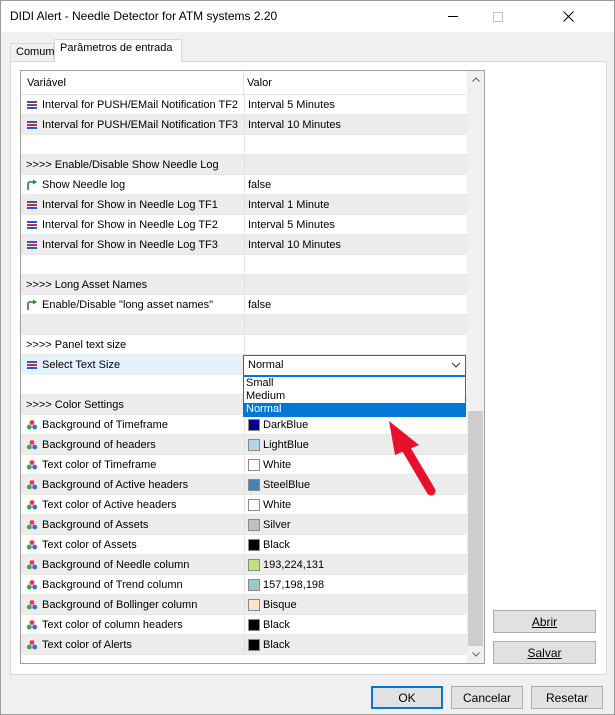 The height and width of the screenshot is (715, 615). I want to click on salvar-button: Salvar, so click(544, 652).